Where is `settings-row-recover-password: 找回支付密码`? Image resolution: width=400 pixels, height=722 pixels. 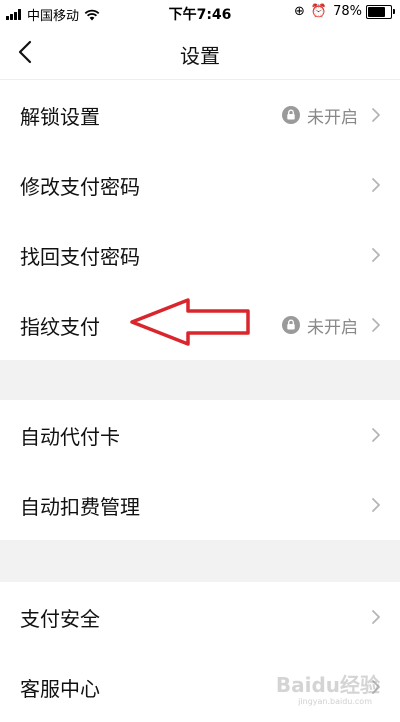
settings-row-recover-password: 找回支付密码 is located at coordinates (200, 255).